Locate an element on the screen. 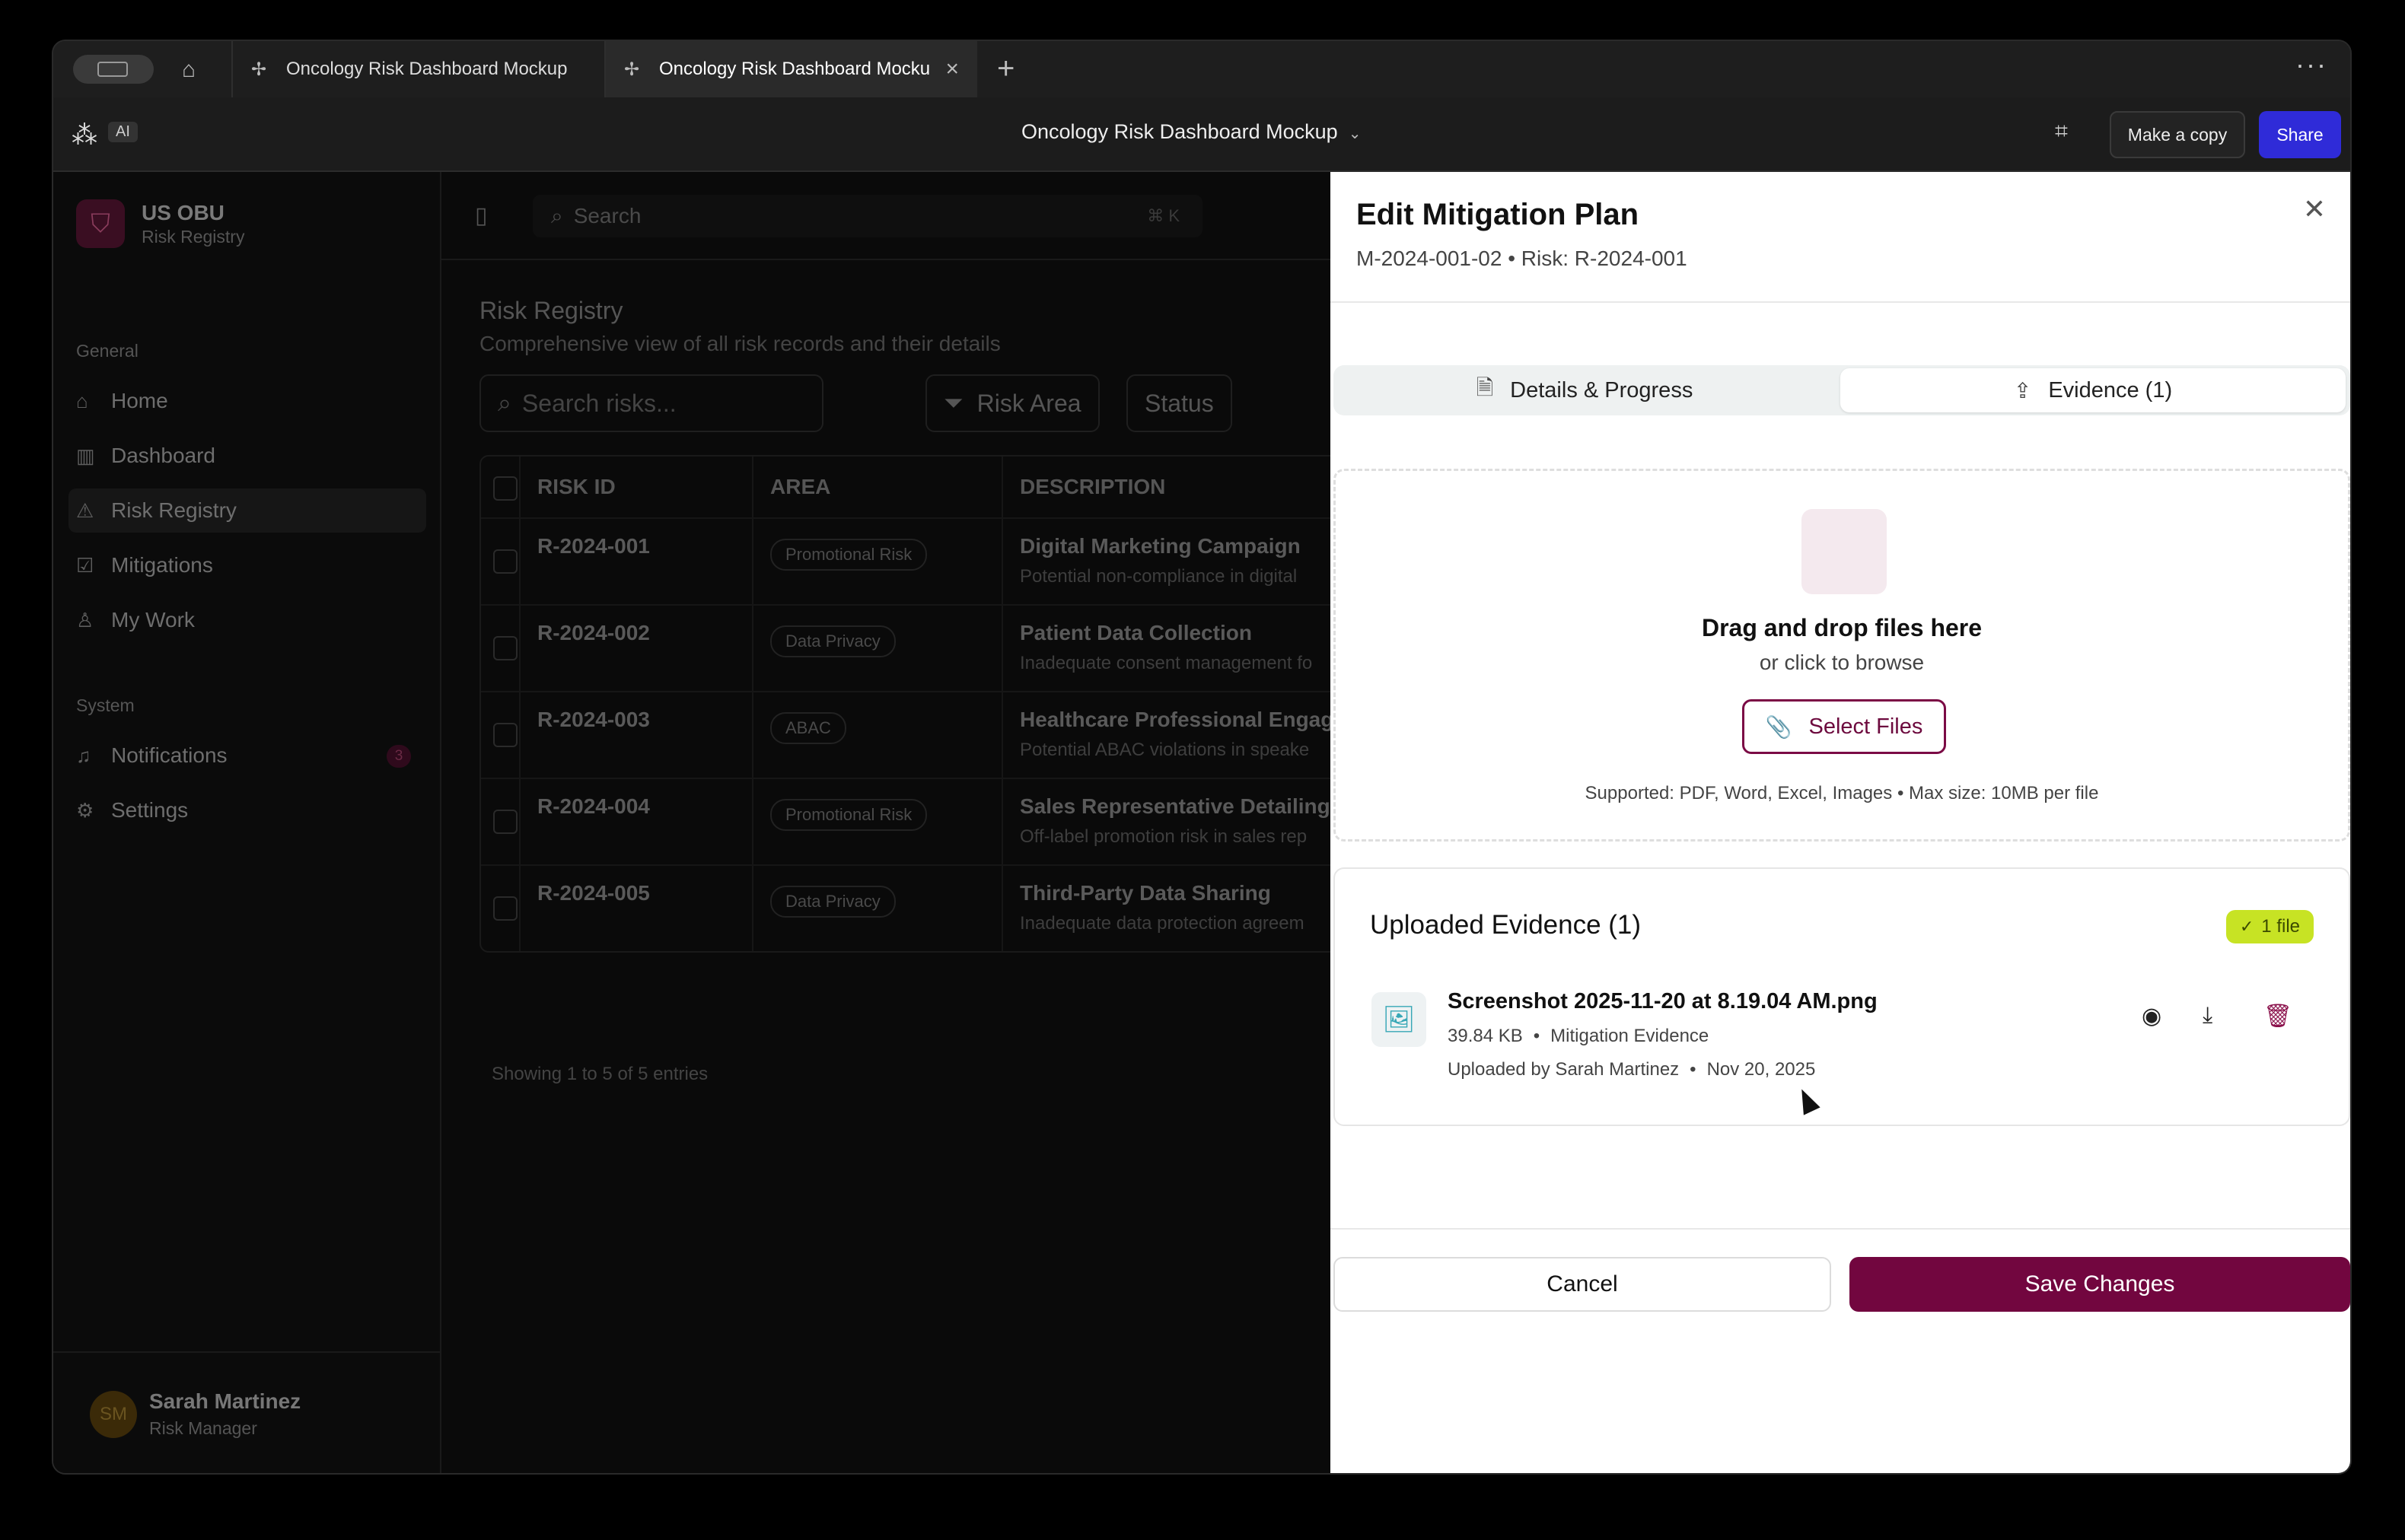  filter-label: Status is located at coordinates (1179, 403).